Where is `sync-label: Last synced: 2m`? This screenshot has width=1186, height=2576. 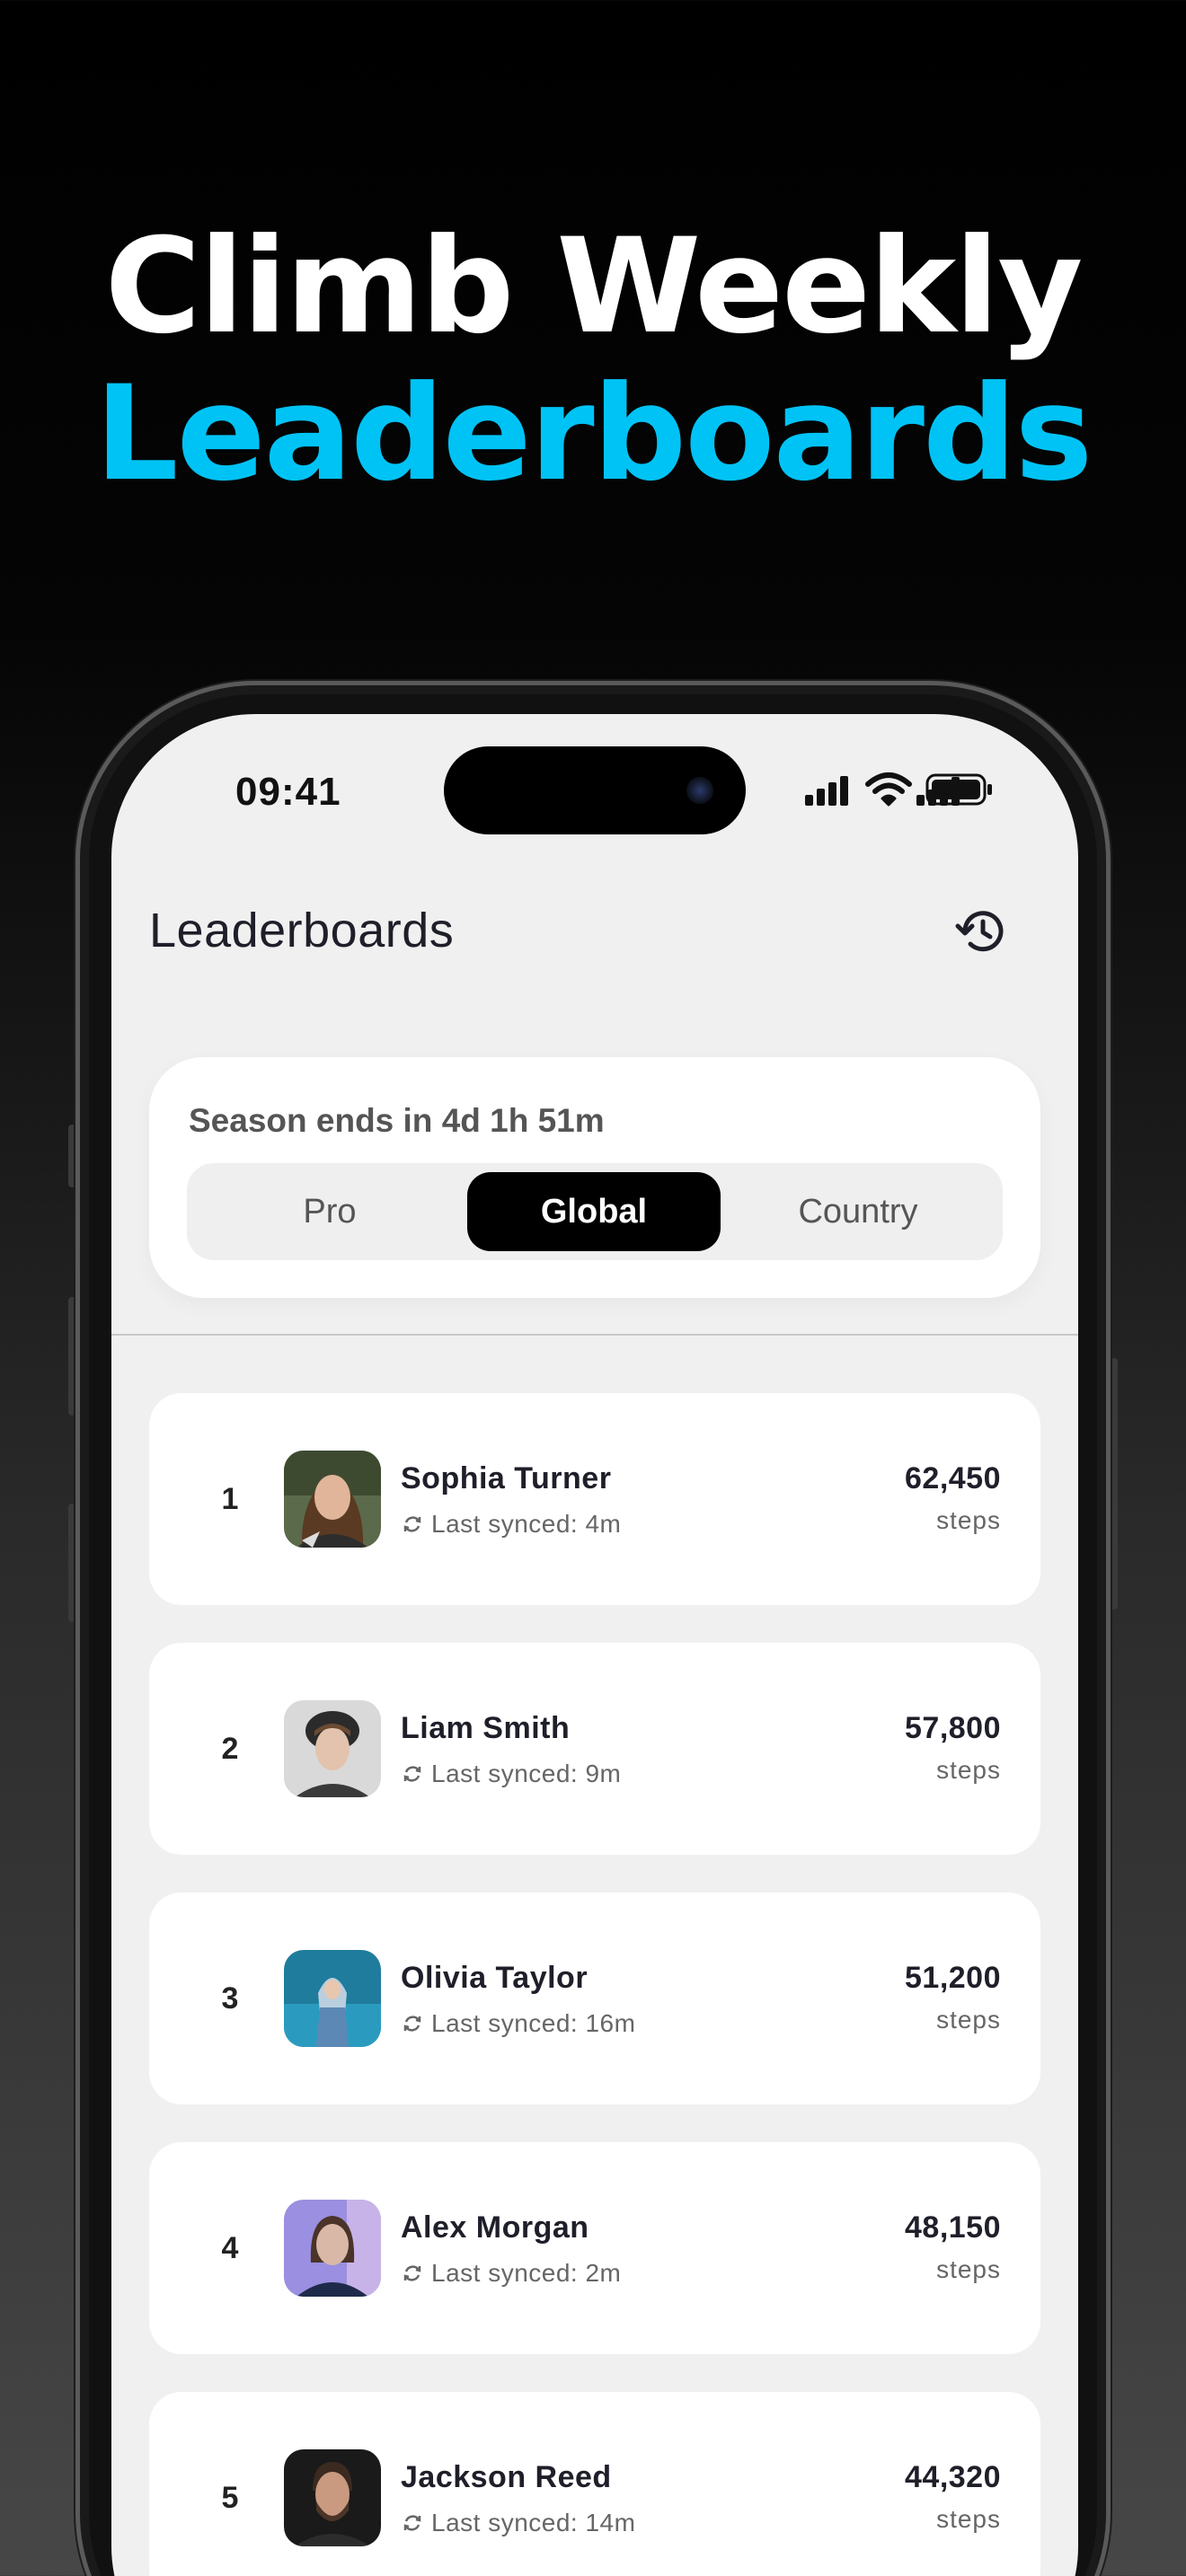
sync-label: Last synced: 2m is located at coordinates (526, 2273).